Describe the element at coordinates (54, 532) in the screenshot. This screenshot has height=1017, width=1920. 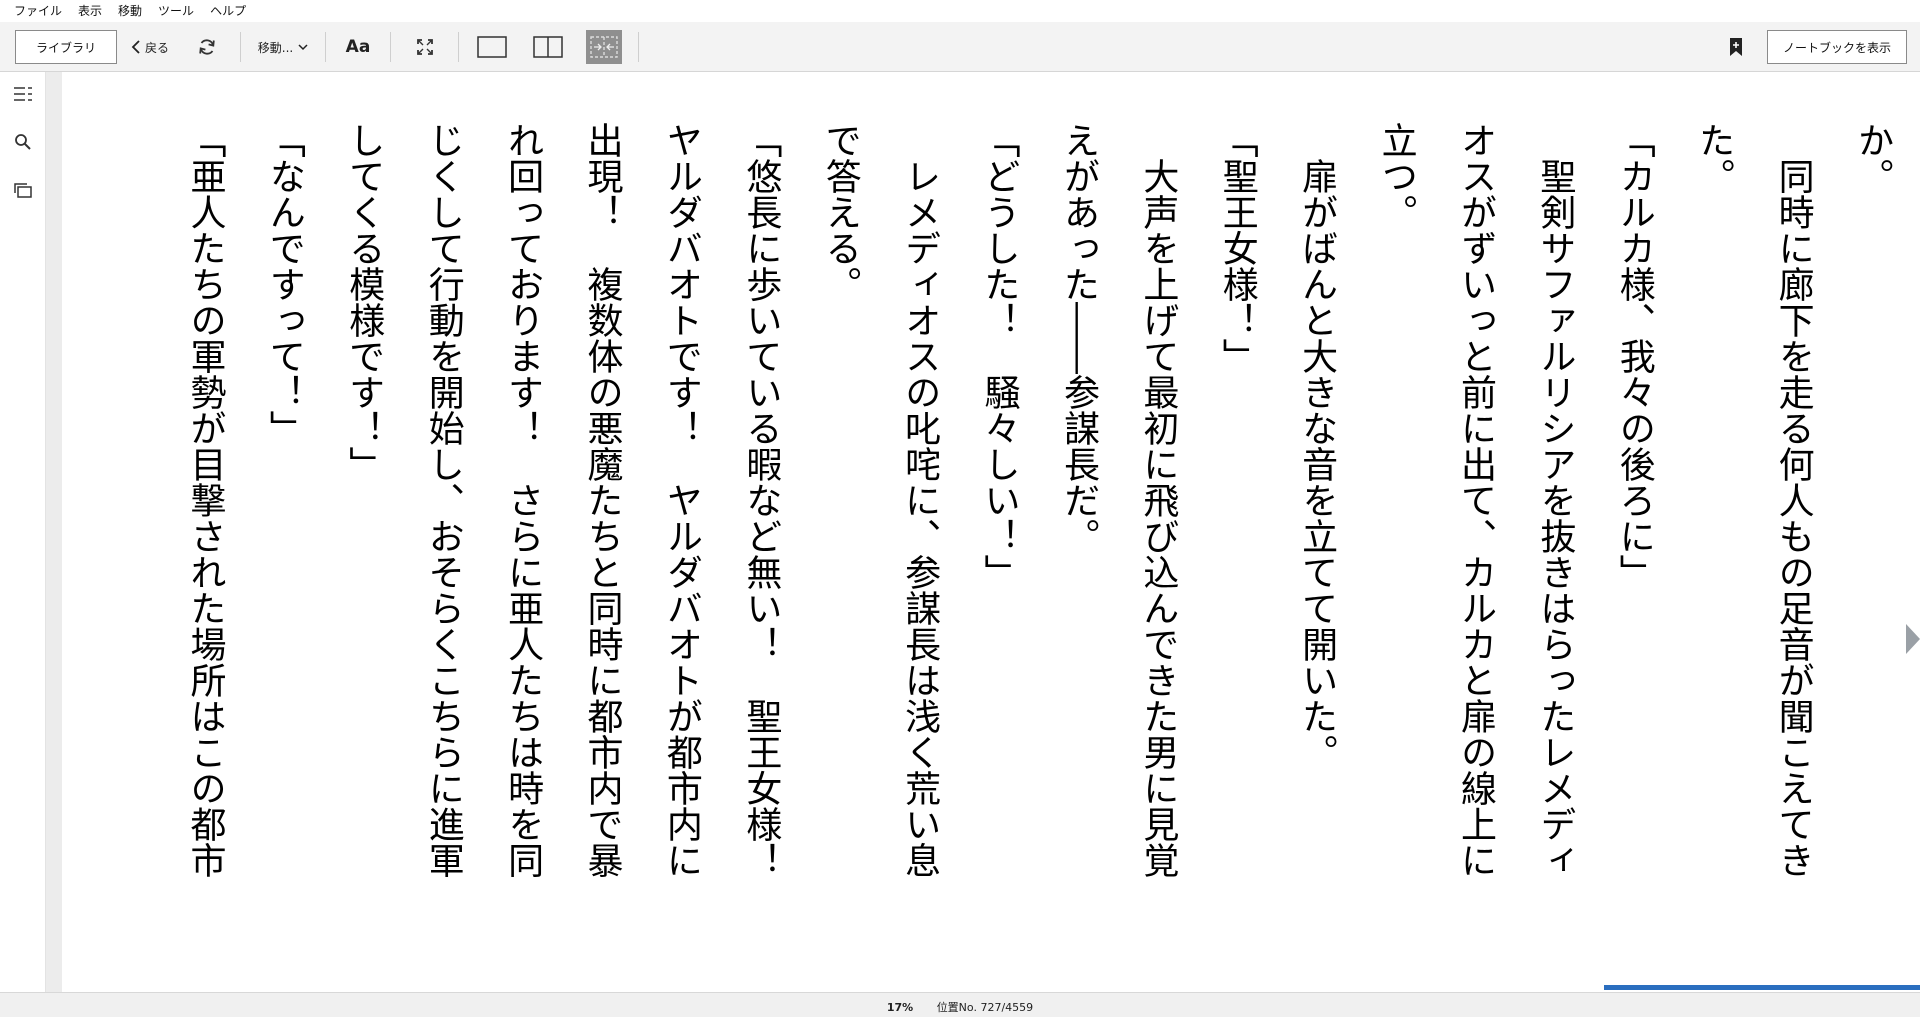
I see `sidebar-gutter` at that location.